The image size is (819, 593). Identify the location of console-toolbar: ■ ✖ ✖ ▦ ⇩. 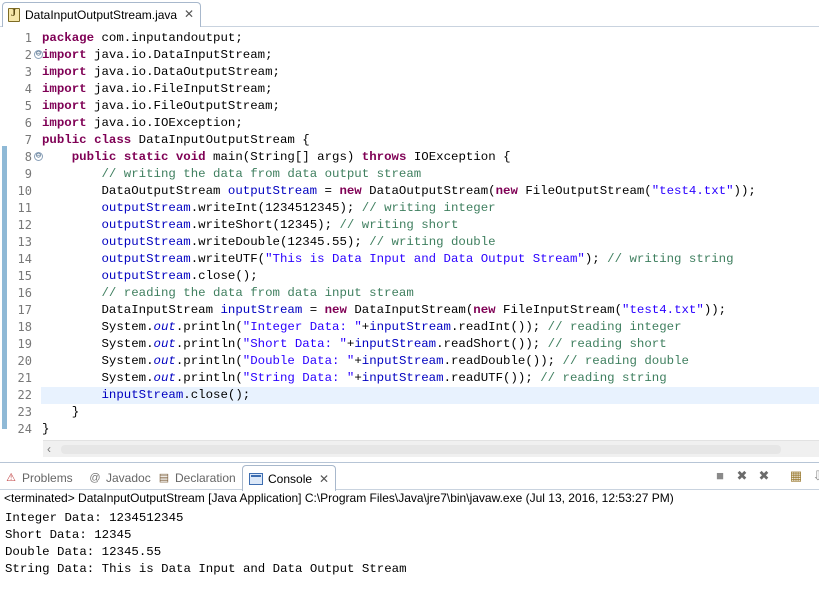
(765, 477).